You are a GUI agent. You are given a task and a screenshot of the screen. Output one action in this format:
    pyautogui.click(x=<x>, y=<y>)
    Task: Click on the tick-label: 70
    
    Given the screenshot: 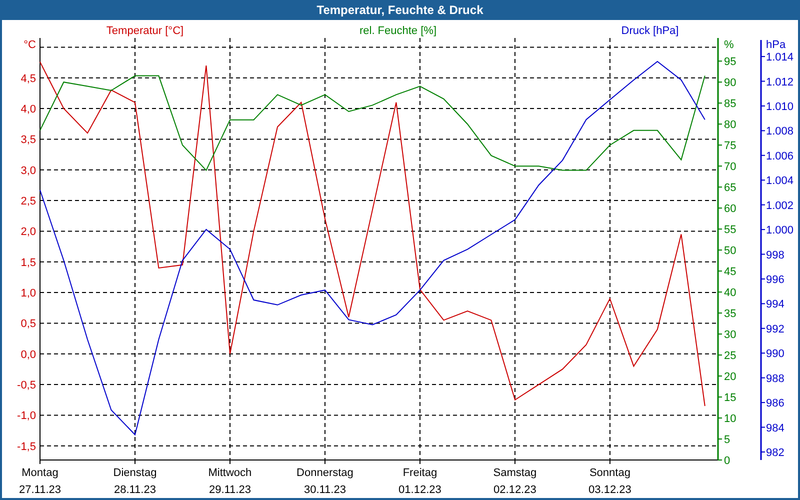 What is the action you would take?
    pyautogui.click(x=730, y=167)
    